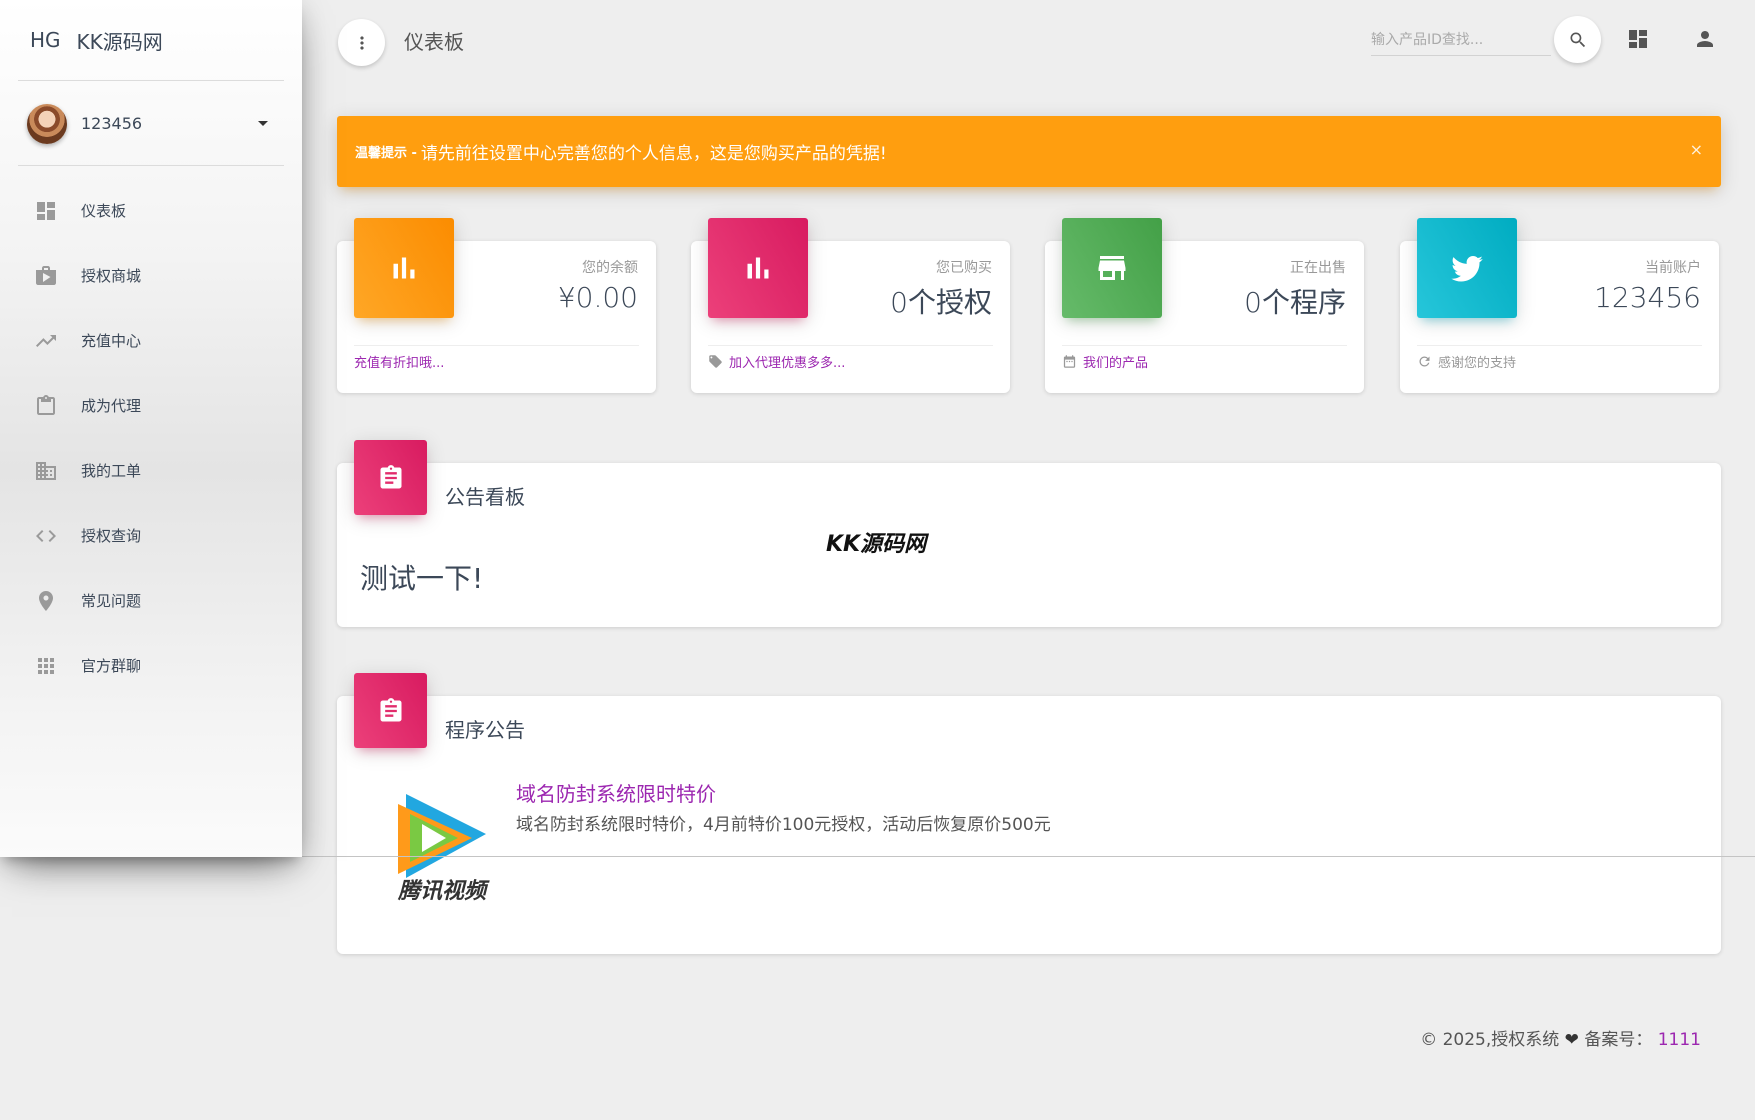  What do you see at coordinates (654, 151) in the screenshot?
I see `alert-message: 请先前往设置中心完善您的个人信息，这是您购买产品的凭据!` at bounding box center [654, 151].